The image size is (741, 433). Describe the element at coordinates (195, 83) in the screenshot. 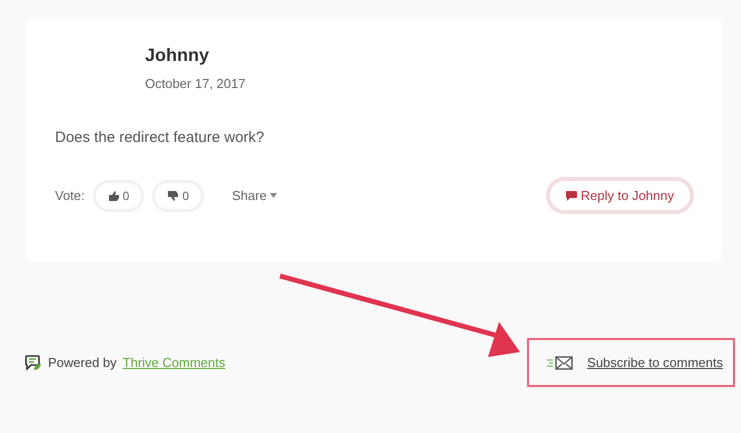

I see `comment-date: October 17, 2017` at that location.